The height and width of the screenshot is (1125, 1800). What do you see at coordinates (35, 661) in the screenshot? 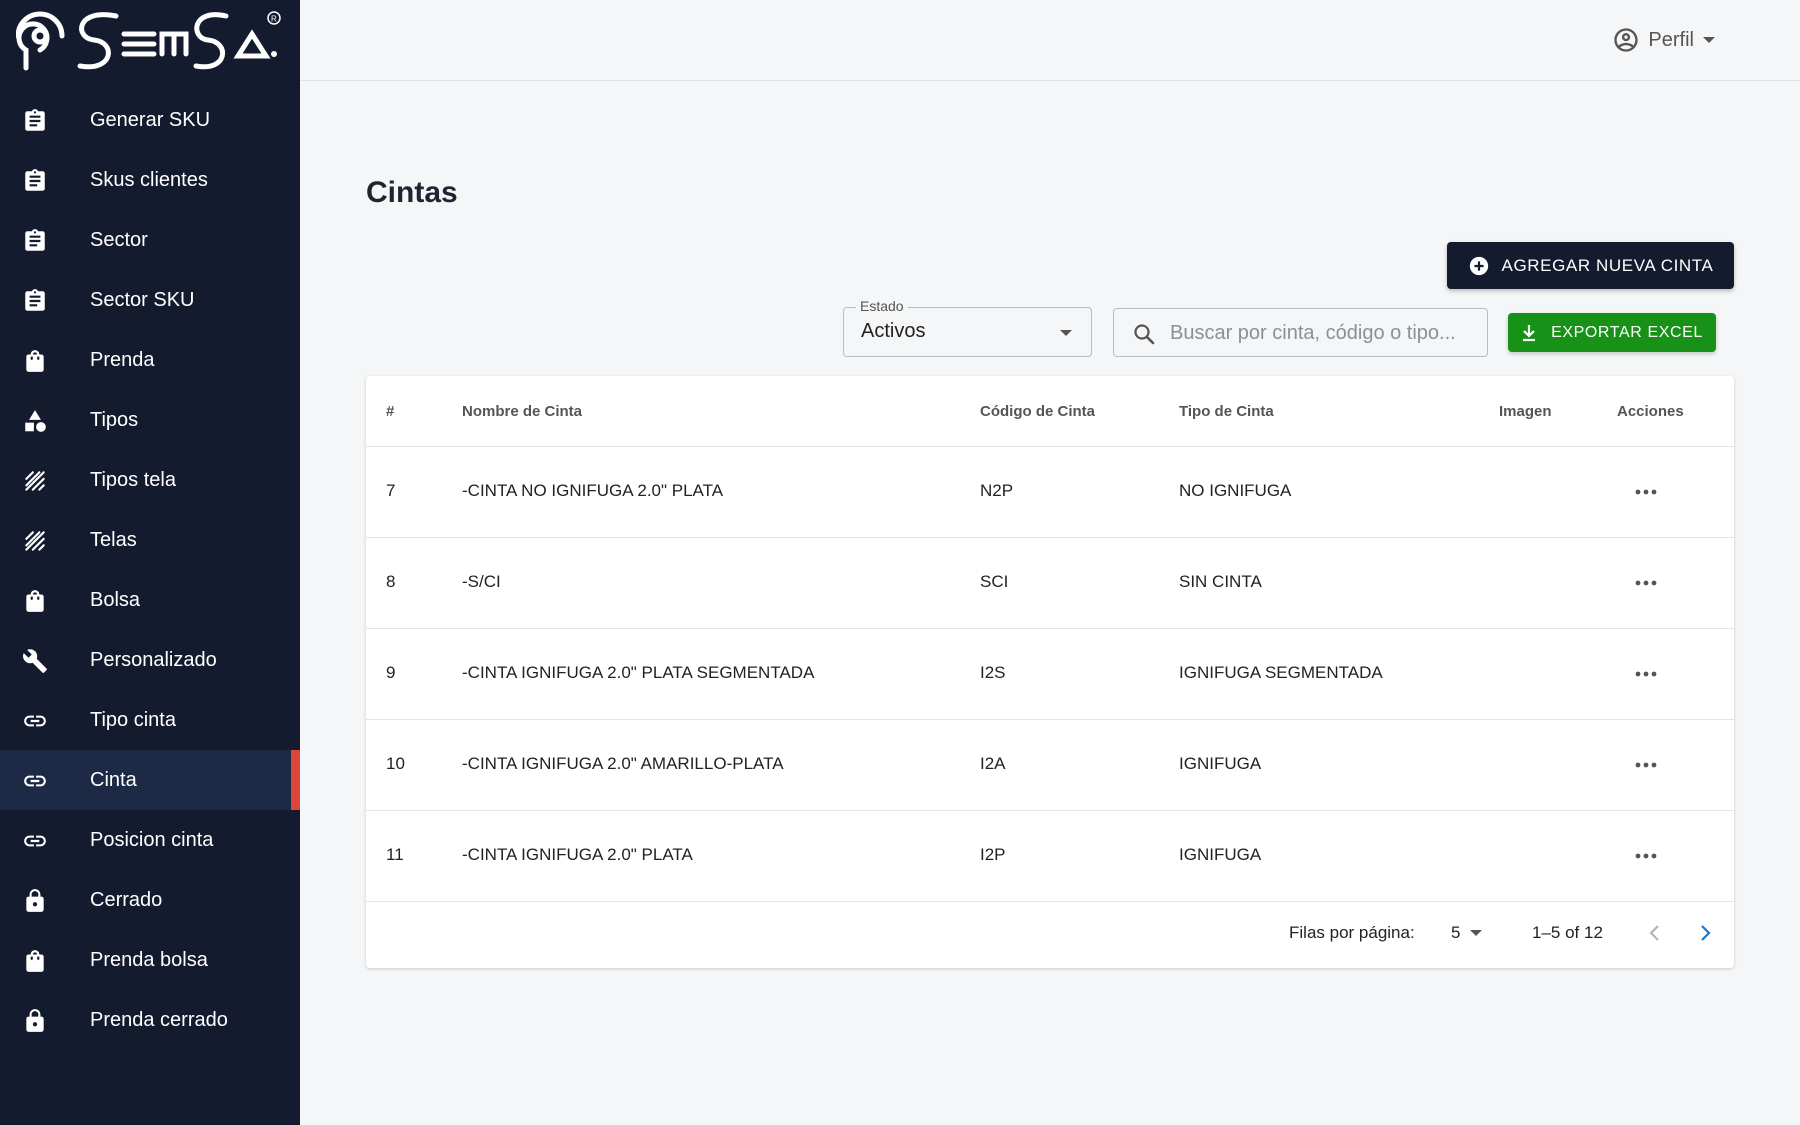
I see `wrench-icon` at bounding box center [35, 661].